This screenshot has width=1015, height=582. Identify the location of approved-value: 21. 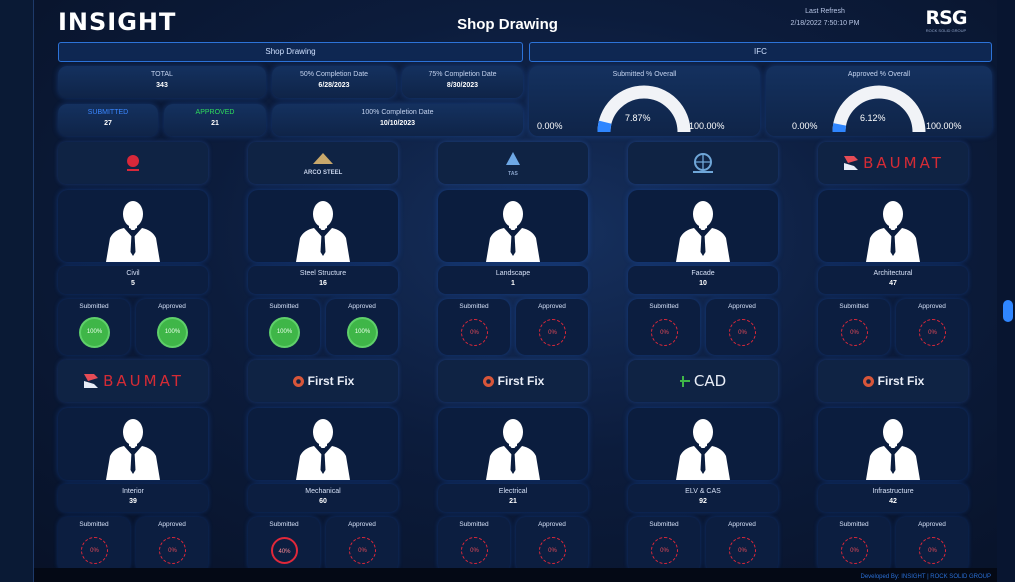
(215, 123).